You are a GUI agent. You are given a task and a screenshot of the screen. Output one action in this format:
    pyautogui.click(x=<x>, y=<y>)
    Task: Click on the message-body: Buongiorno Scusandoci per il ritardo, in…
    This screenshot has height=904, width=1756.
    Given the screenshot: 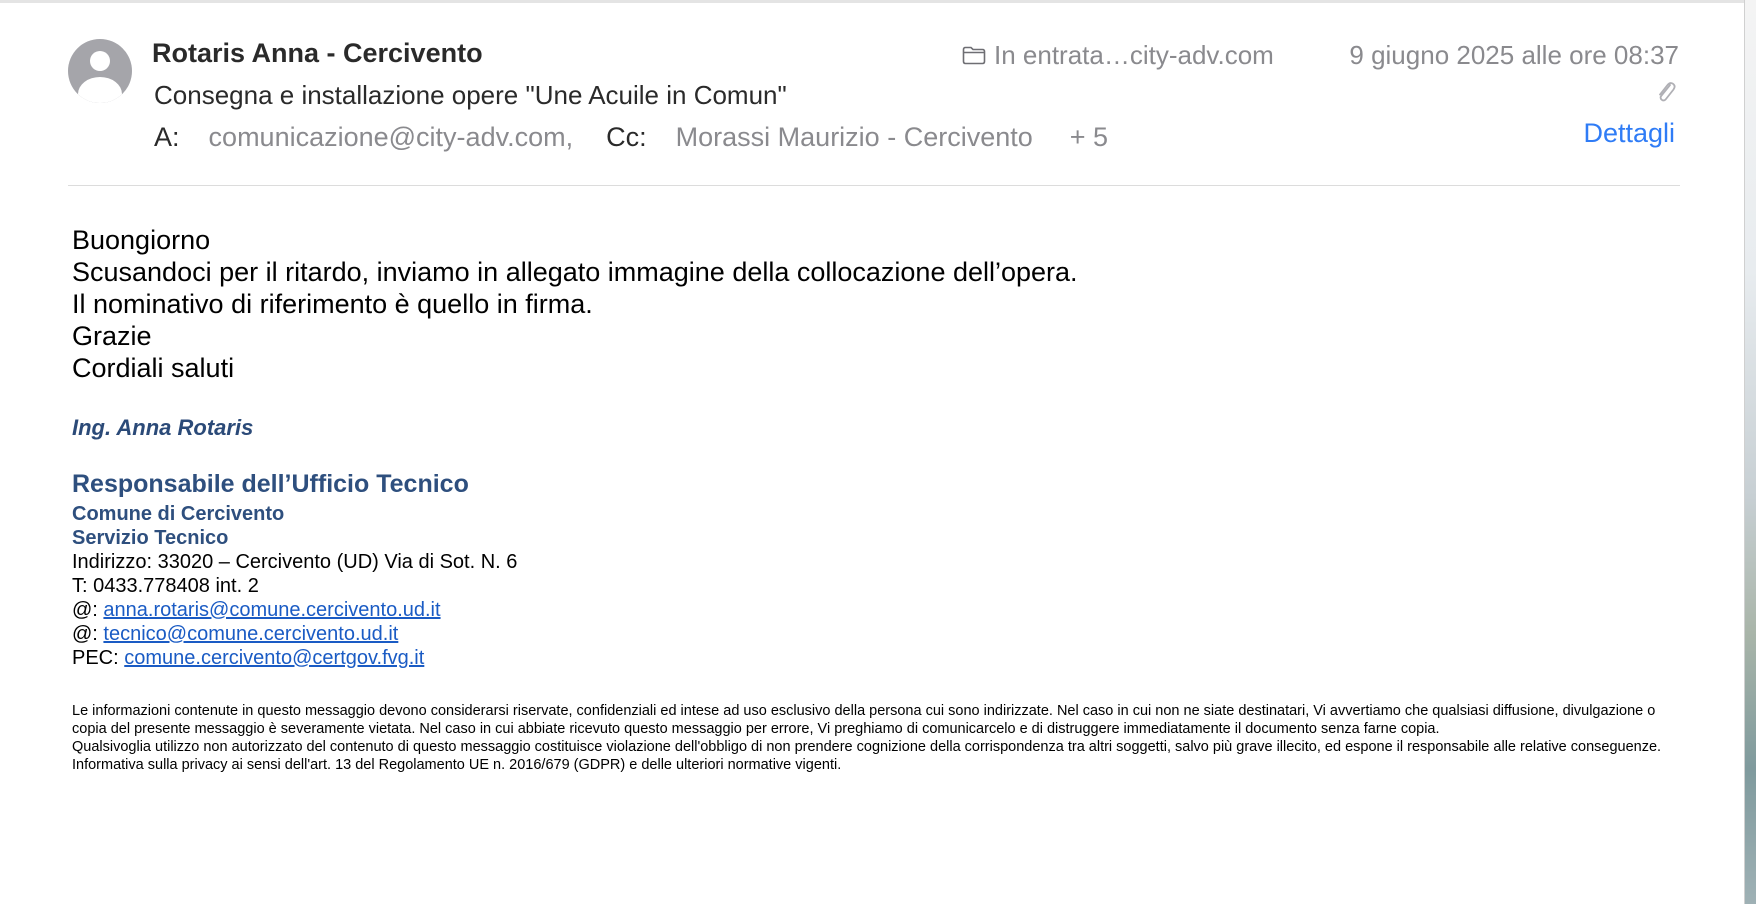 What is the action you would take?
    pyautogui.click(x=575, y=304)
    